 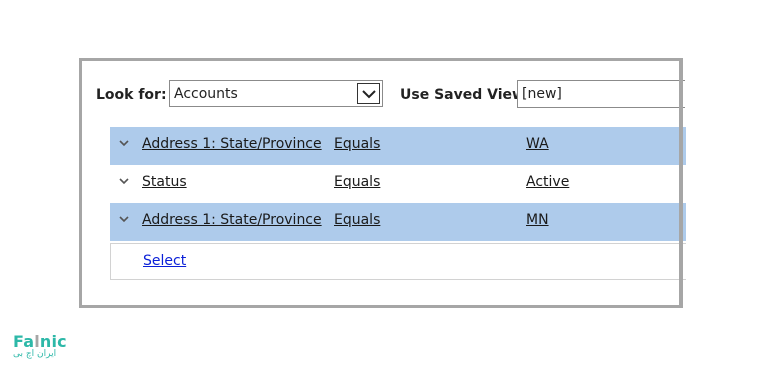 What do you see at coordinates (398, 261) in the screenshot?
I see `select-row: Select` at bounding box center [398, 261].